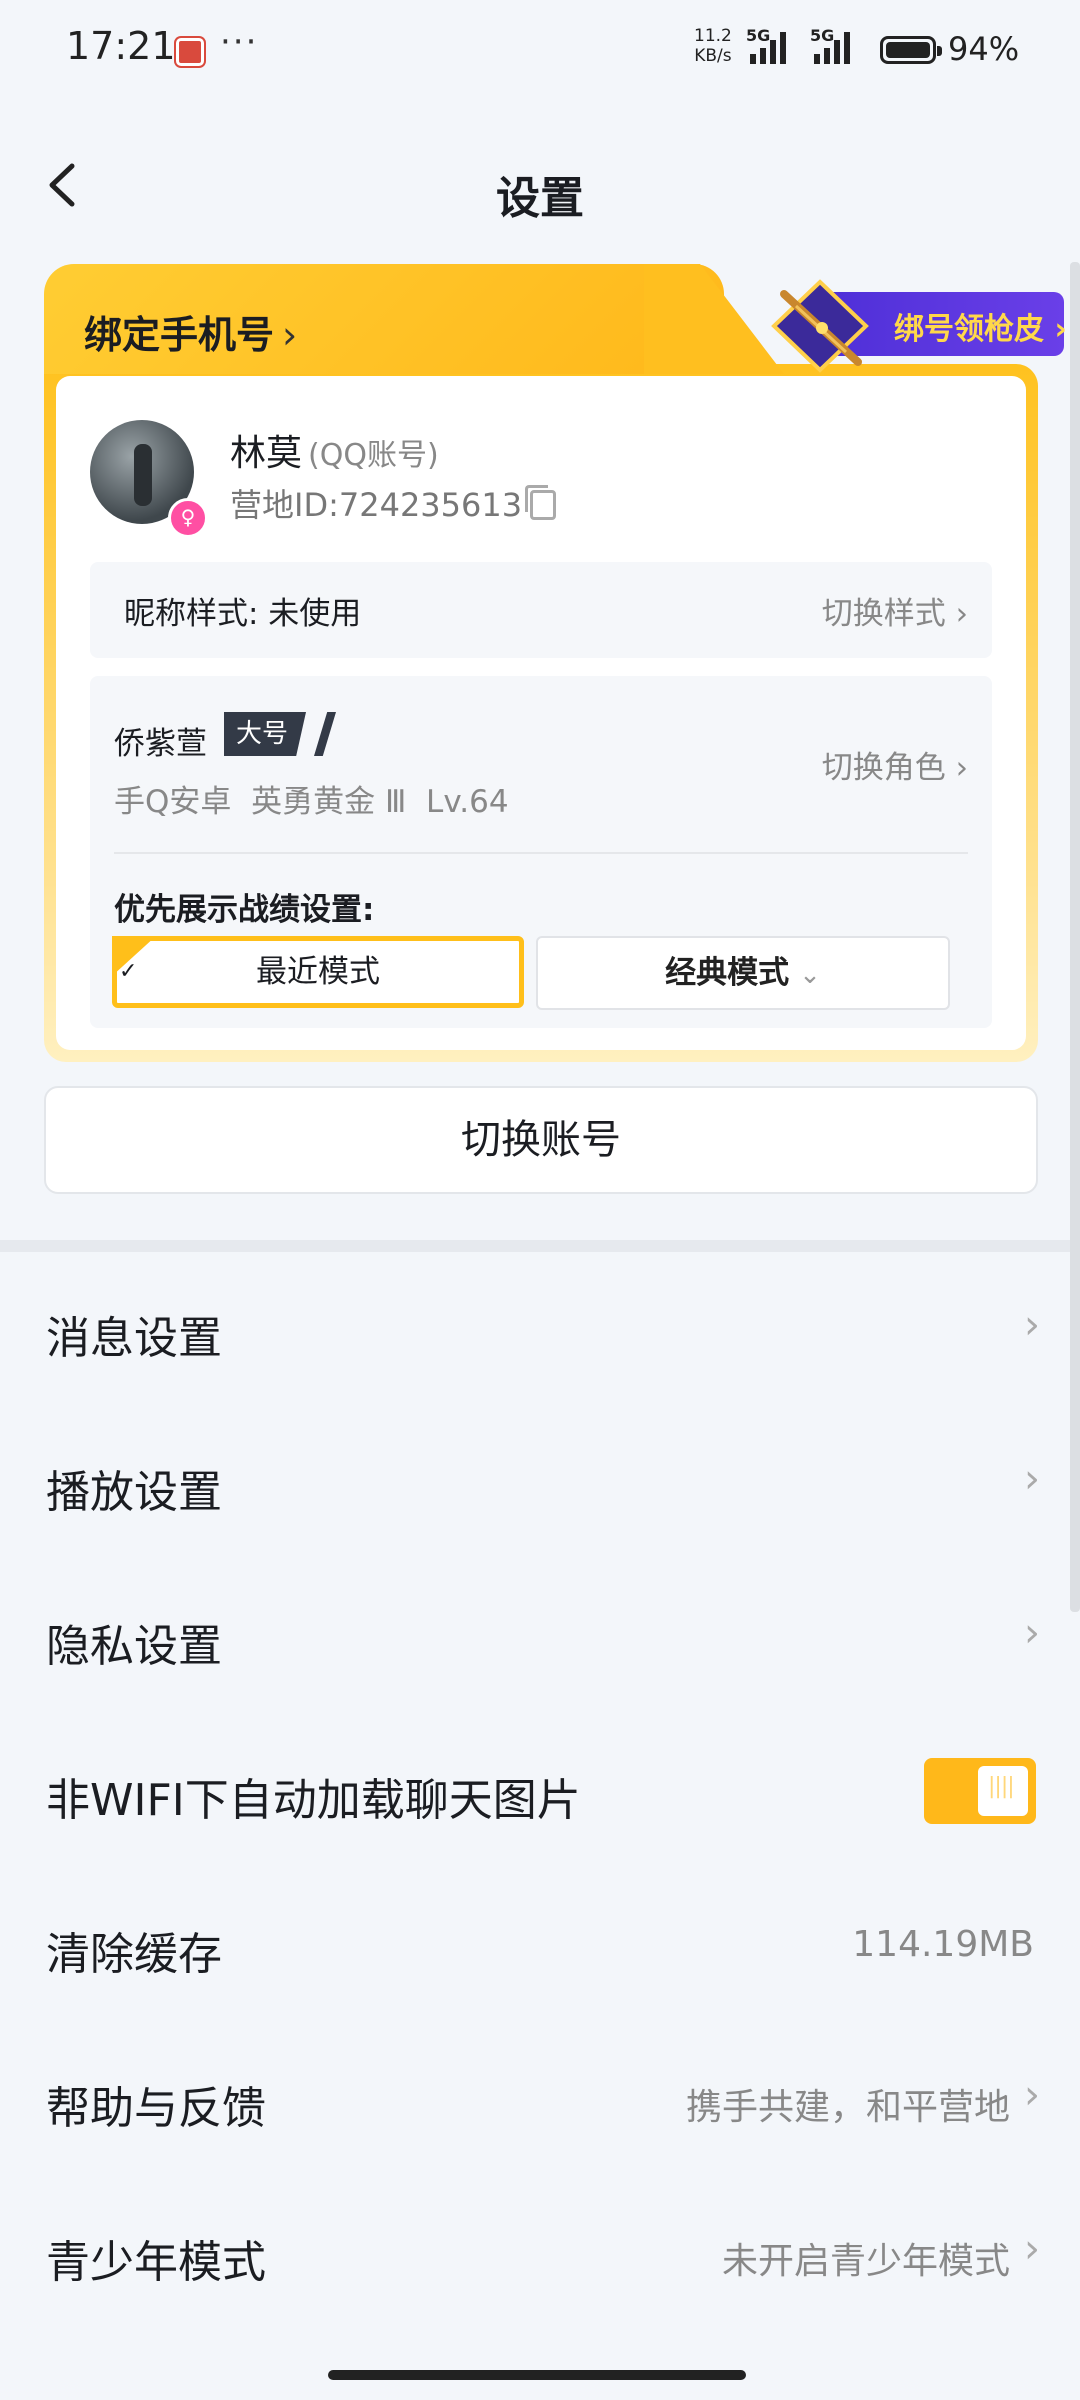 Image resolution: width=1080 pixels, height=2400 pixels. What do you see at coordinates (540, 1329) in the screenshot?
I see `settings-item-message: 消息设置 ›` at bounding box center [540, 1329].